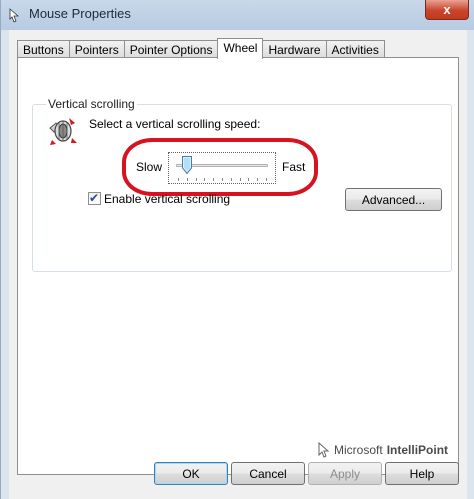 This screenshot has height=499, width=474. What do you see at coordinates (167, 199) in the screenshot?
I see `enable-vertical-scrolling-label: Enable vertical scrolling` at bounding box center [167, 199].